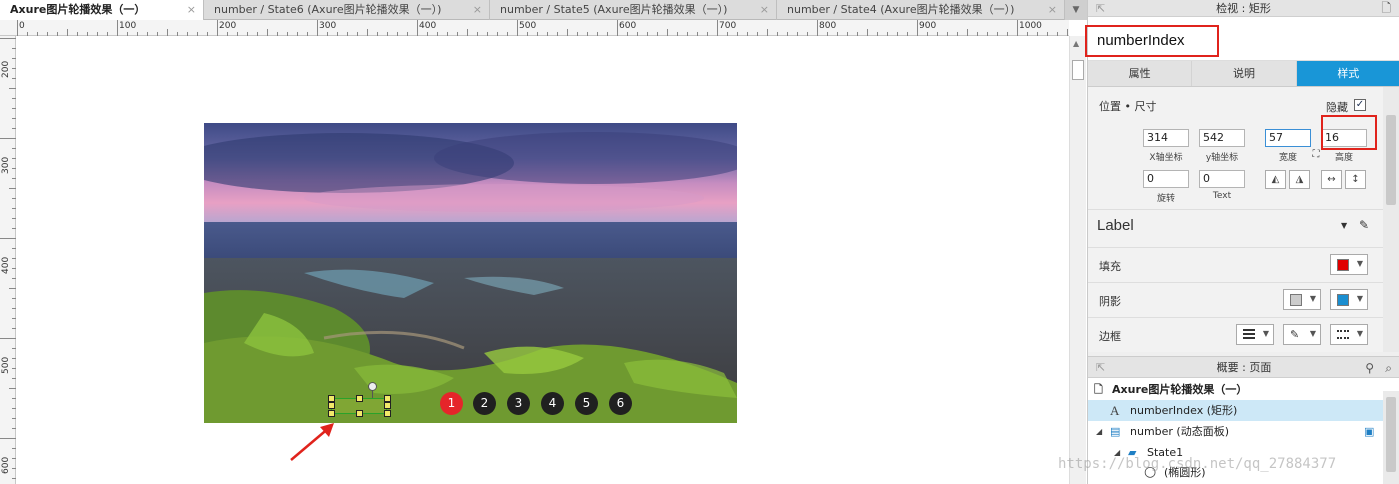  I want to click on ruler-label: 700, so click(728, 26).